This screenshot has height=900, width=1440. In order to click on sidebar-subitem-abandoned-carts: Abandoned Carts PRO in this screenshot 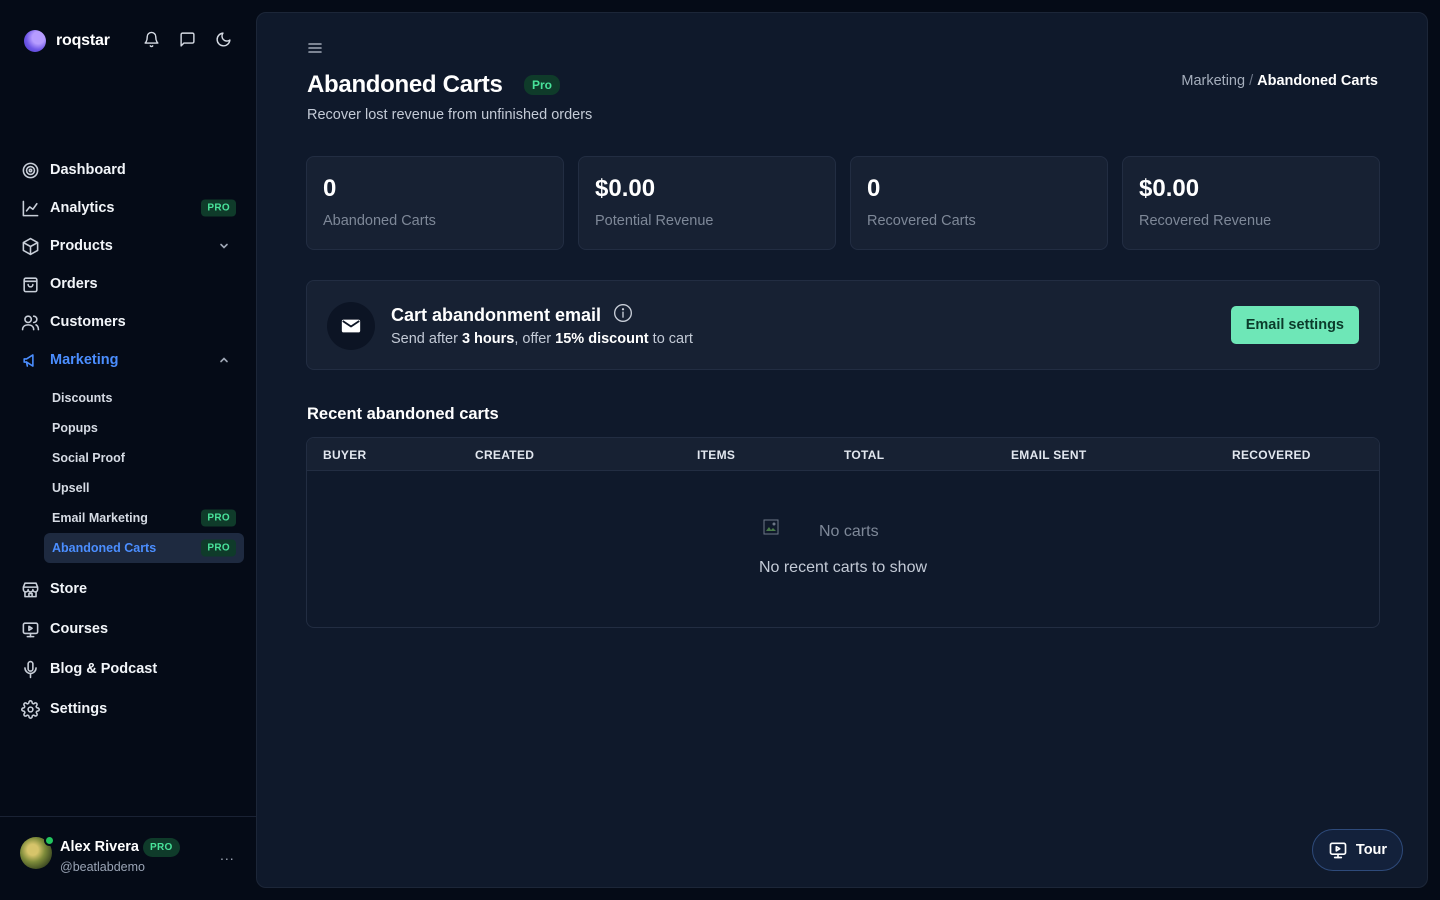, I will do `click(144, 548)`.